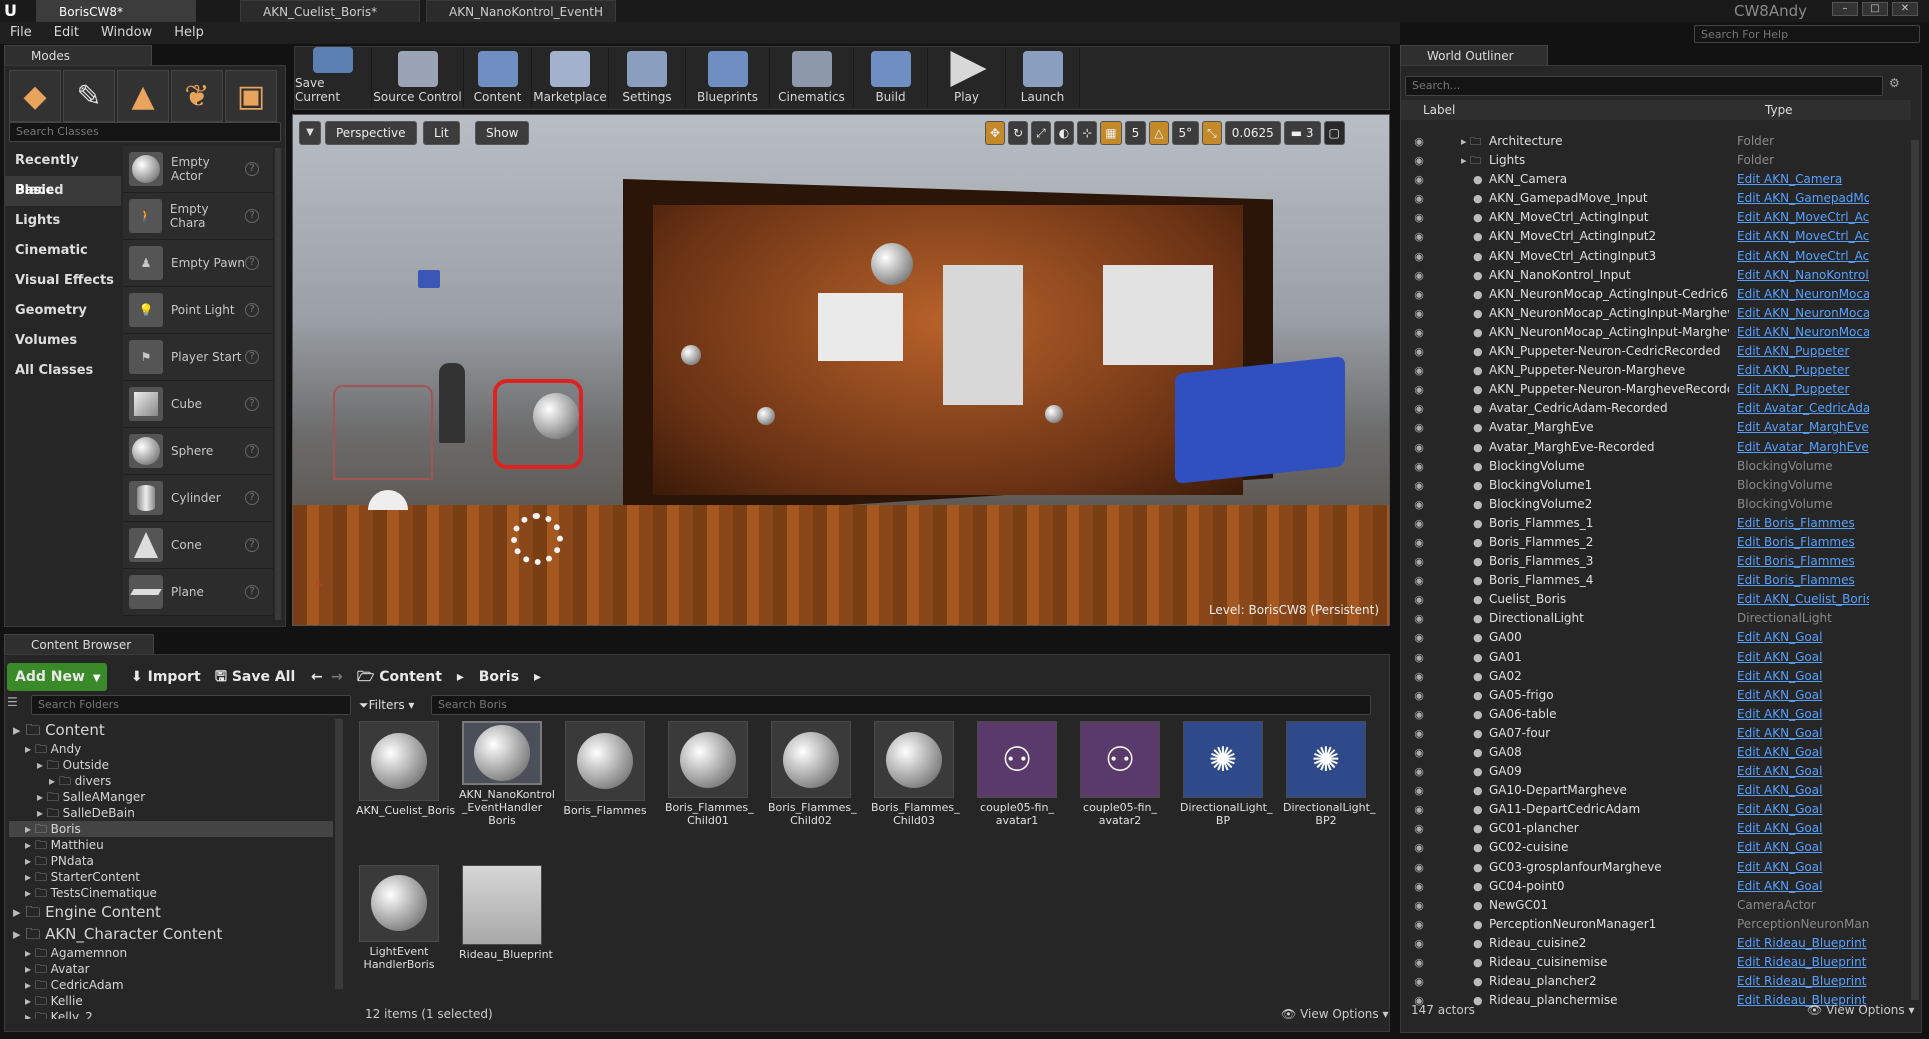 The width and height of the screenshot is (1929, 1039). Describe the element at coordinates (1655, 714) in the screenshot. I see `outliner-row: ◉ ● GA06-table Edit AKN_Goal` at that location.